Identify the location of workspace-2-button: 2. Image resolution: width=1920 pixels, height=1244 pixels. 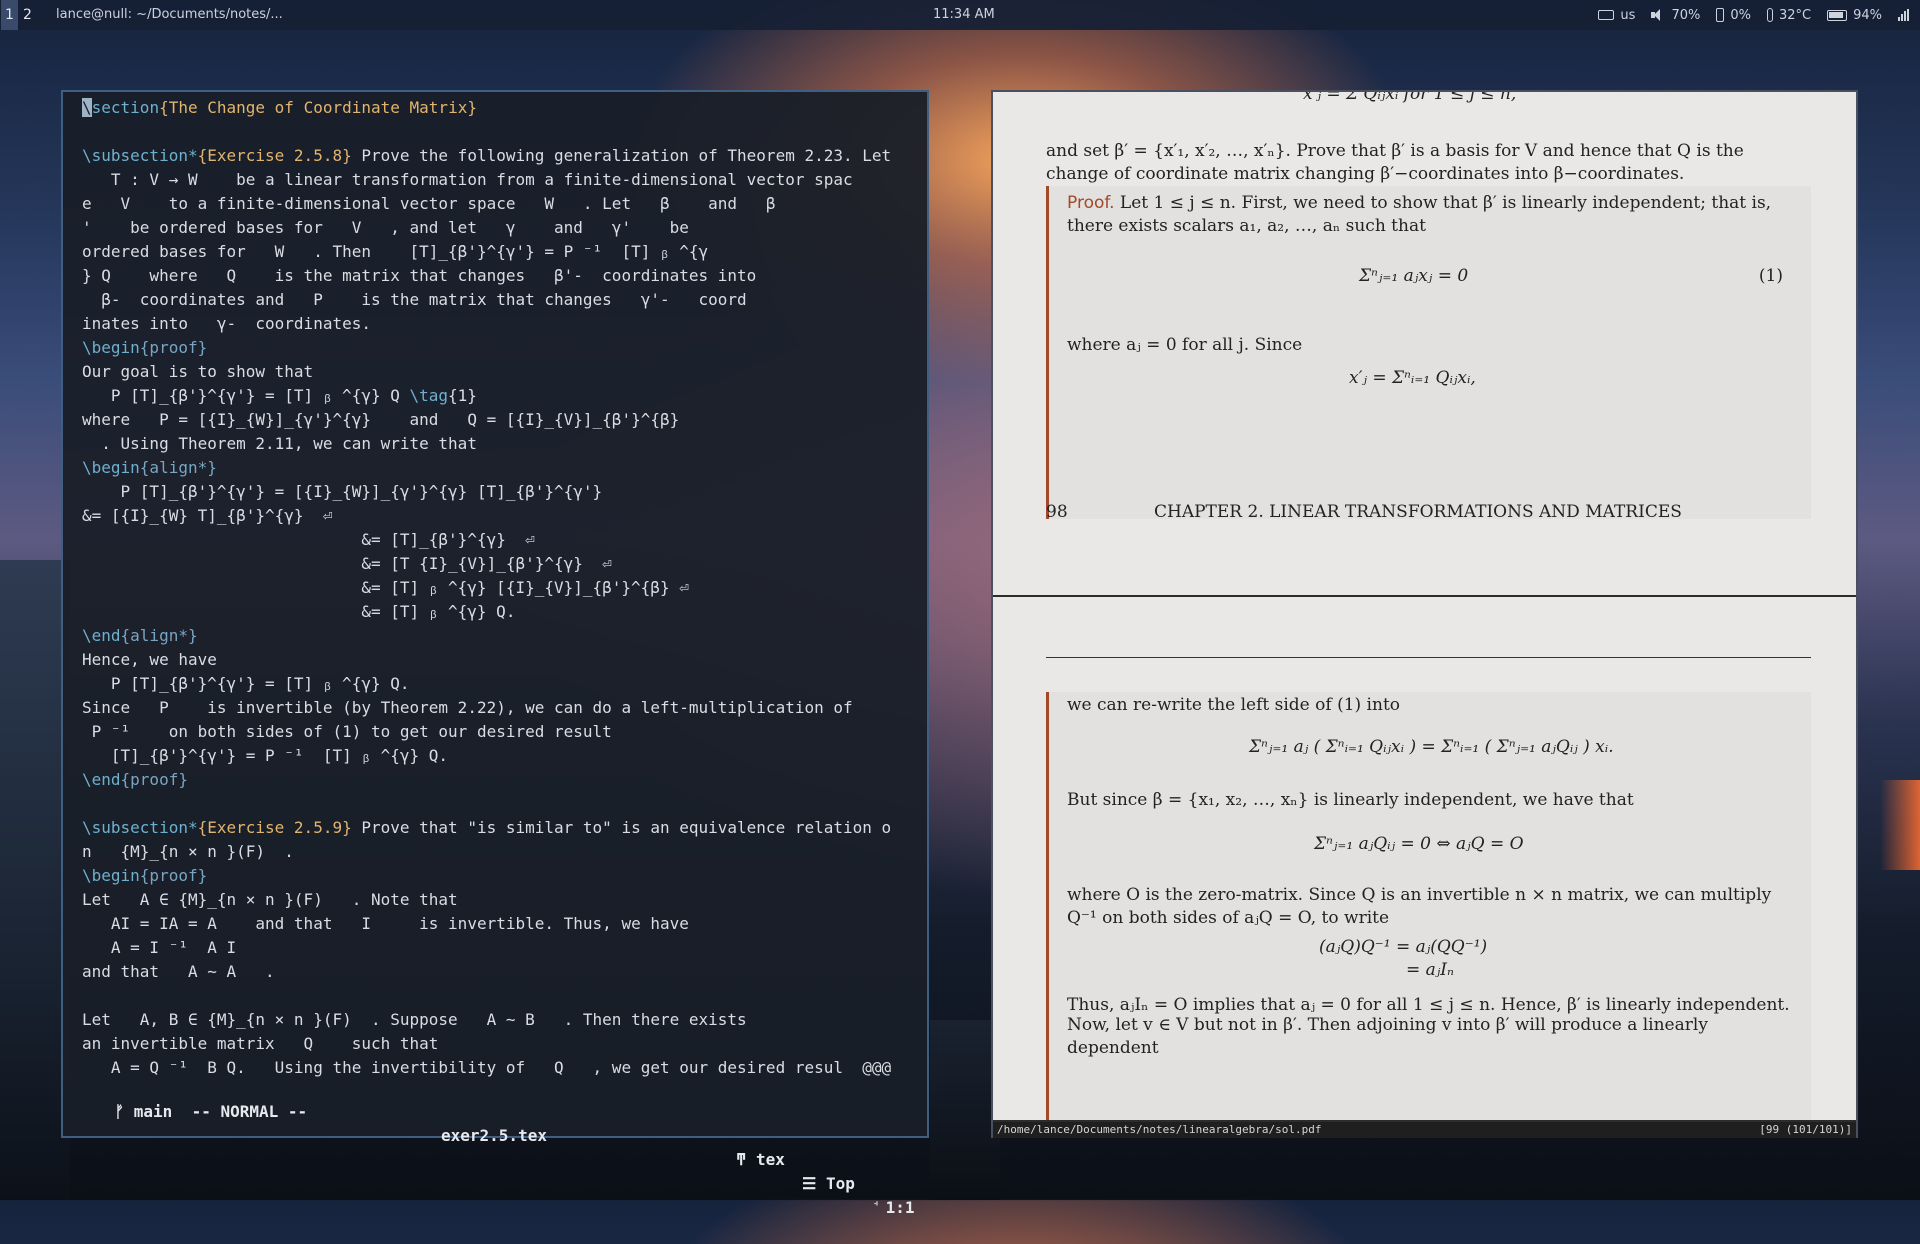
(27, 15).